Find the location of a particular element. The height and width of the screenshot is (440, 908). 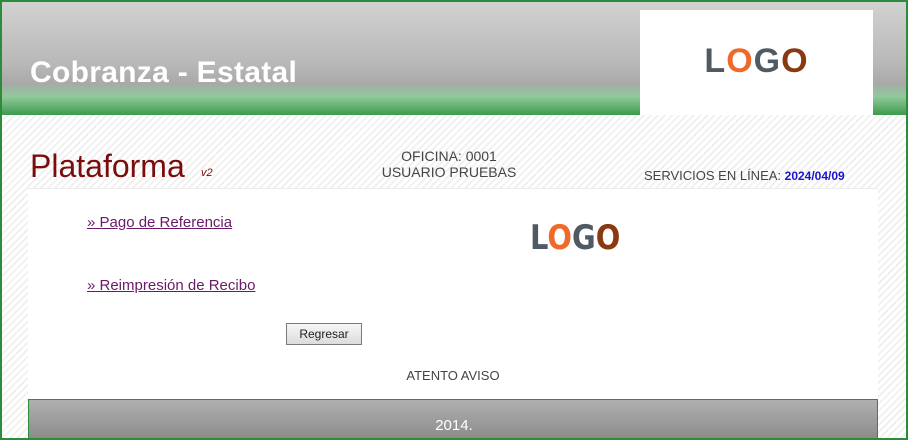

office-info: OFICINA: 0001 USUARIO PRUEBAS is located at coordinates (449, 164).